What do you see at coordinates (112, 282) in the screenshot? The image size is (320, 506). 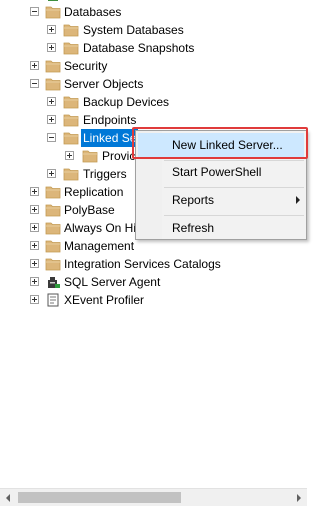 I see `tree-node-label: SQL Server Agent` at bounding box center [112, 282].